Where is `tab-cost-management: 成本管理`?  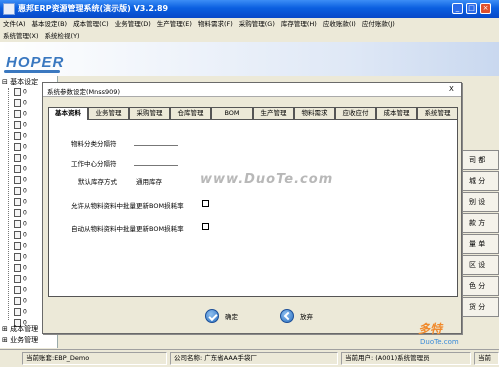
tab-cost-management: 成本管理 is located at coordinates (396, 113).